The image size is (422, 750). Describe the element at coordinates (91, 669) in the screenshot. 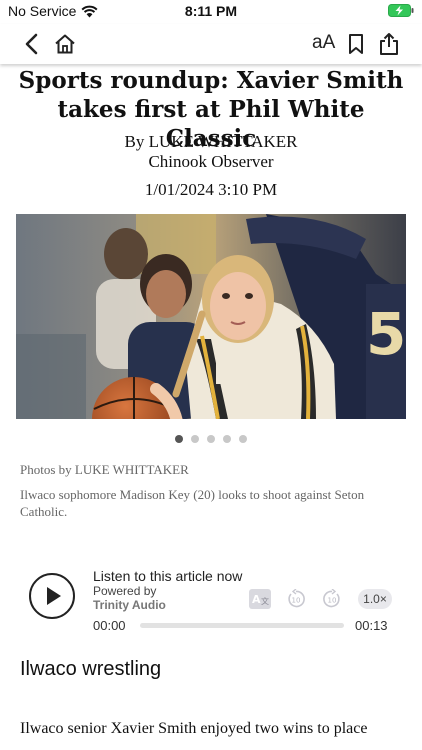

I see `section-heading: Ilwaco wrestling` at that location.